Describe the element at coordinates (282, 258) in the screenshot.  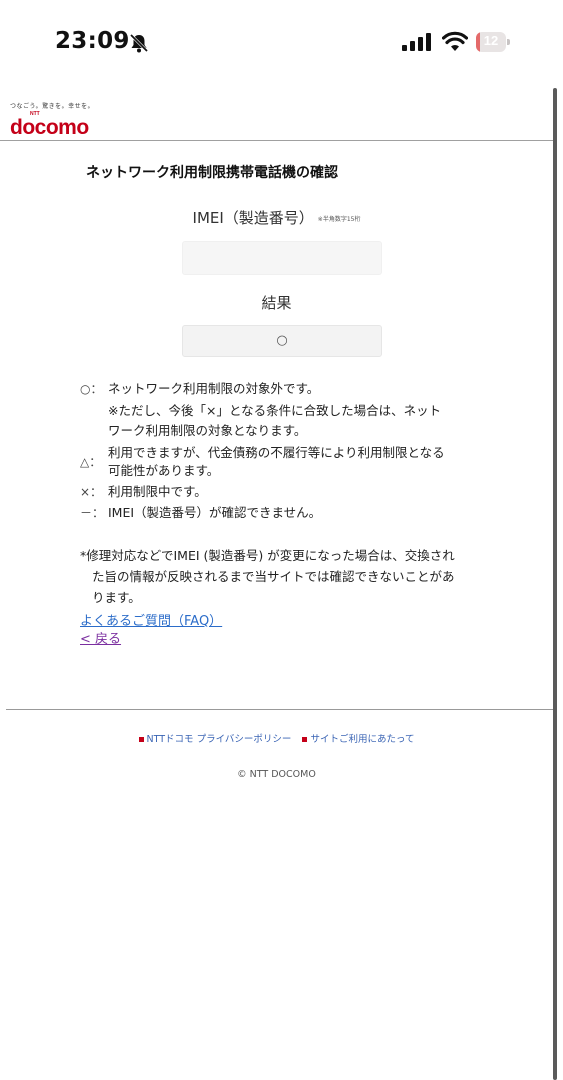
I see `imei-input` at that location.